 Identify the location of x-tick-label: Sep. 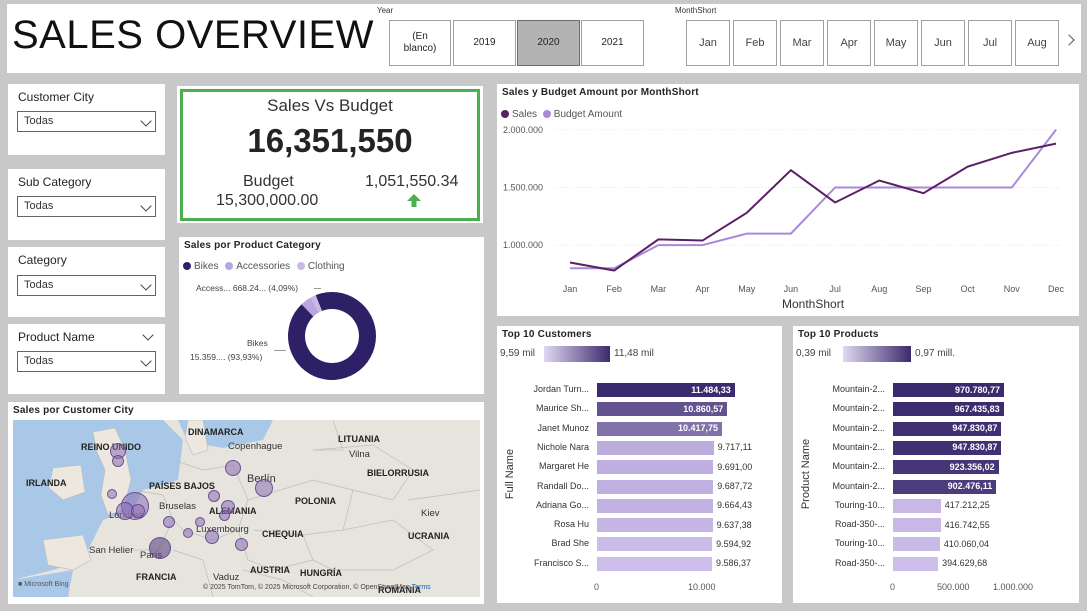
(923, 289).